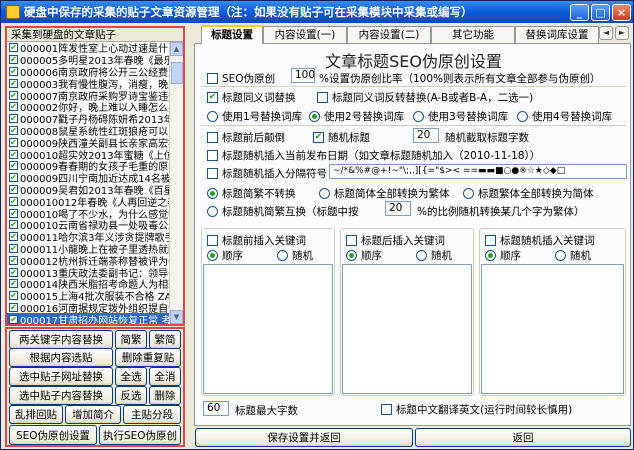  I want to click on suffix-keyword-textarea, so click(407, 329).